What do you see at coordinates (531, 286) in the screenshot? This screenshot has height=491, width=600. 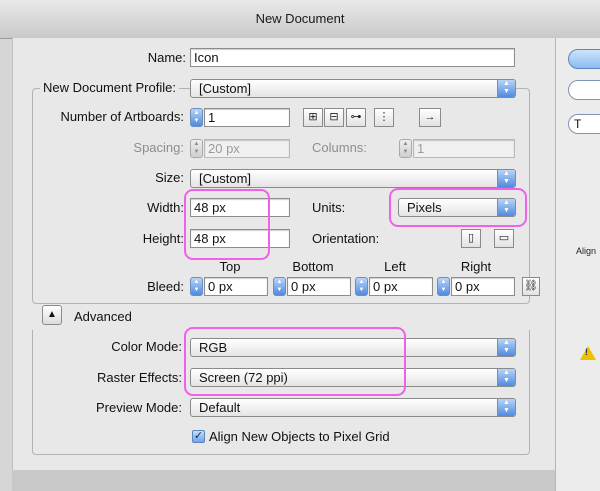 I see `chain-link-icon: ⛓` at bounding box center [531, 286].